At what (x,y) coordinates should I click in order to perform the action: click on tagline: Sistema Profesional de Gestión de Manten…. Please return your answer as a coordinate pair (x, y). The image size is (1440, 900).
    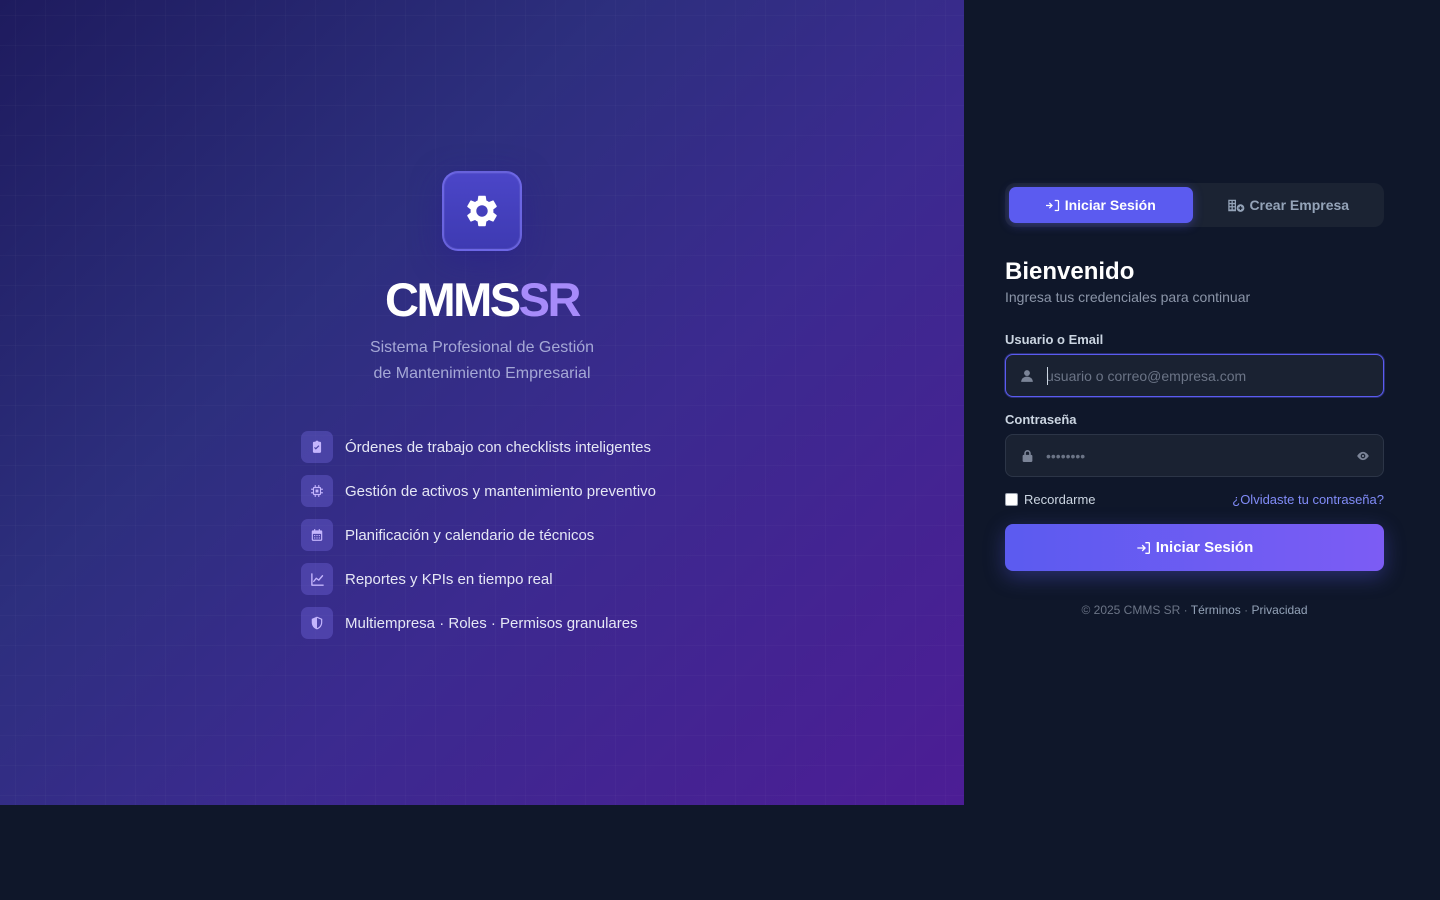
    Looking at the image, I should click on (482, 361).